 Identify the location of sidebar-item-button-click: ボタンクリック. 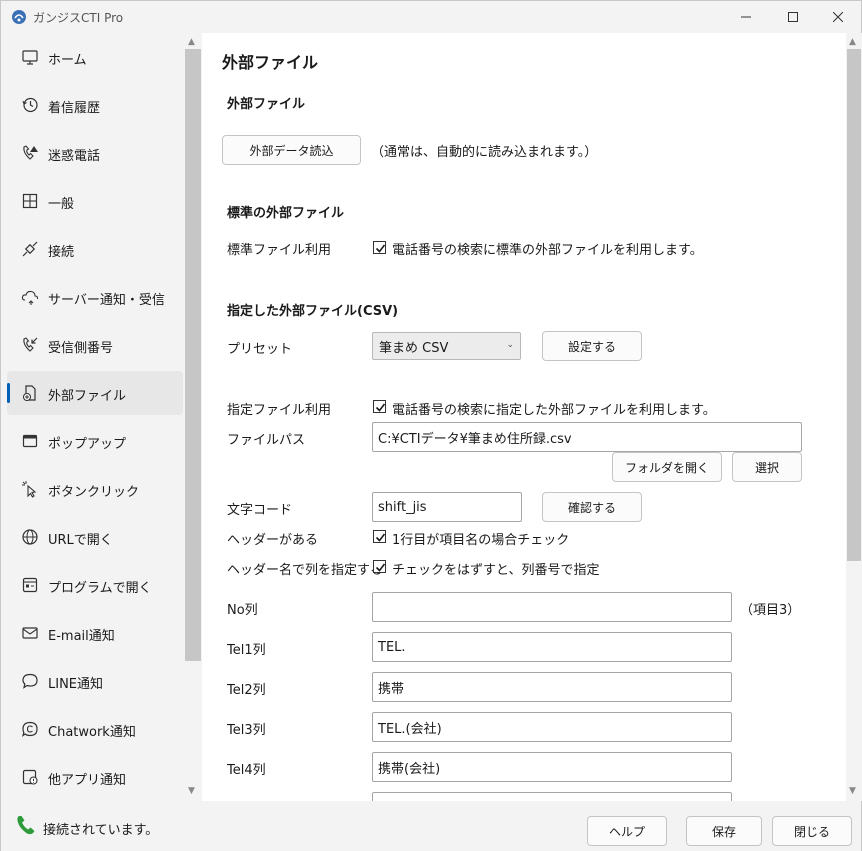
(95, 489).